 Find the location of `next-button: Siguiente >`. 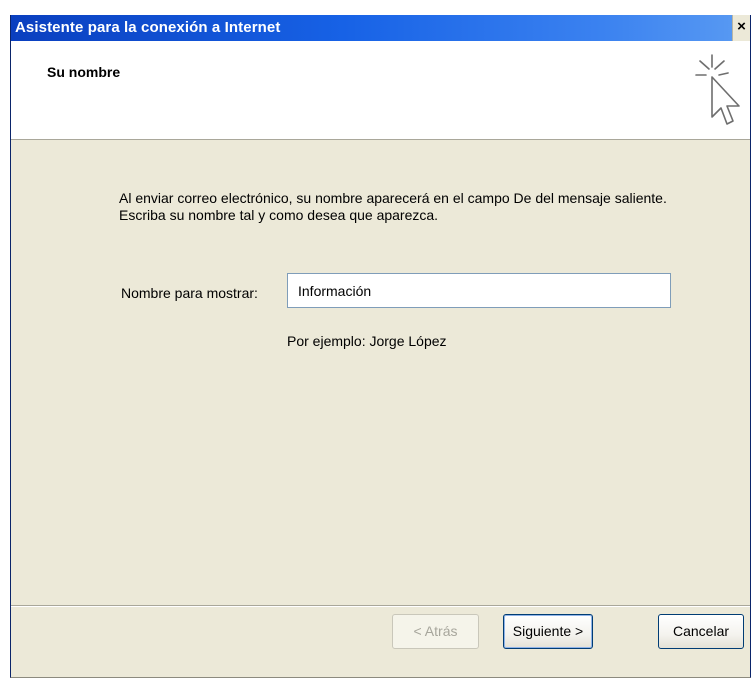

next-button: Siguiente > is located at coordinates (548, 631).